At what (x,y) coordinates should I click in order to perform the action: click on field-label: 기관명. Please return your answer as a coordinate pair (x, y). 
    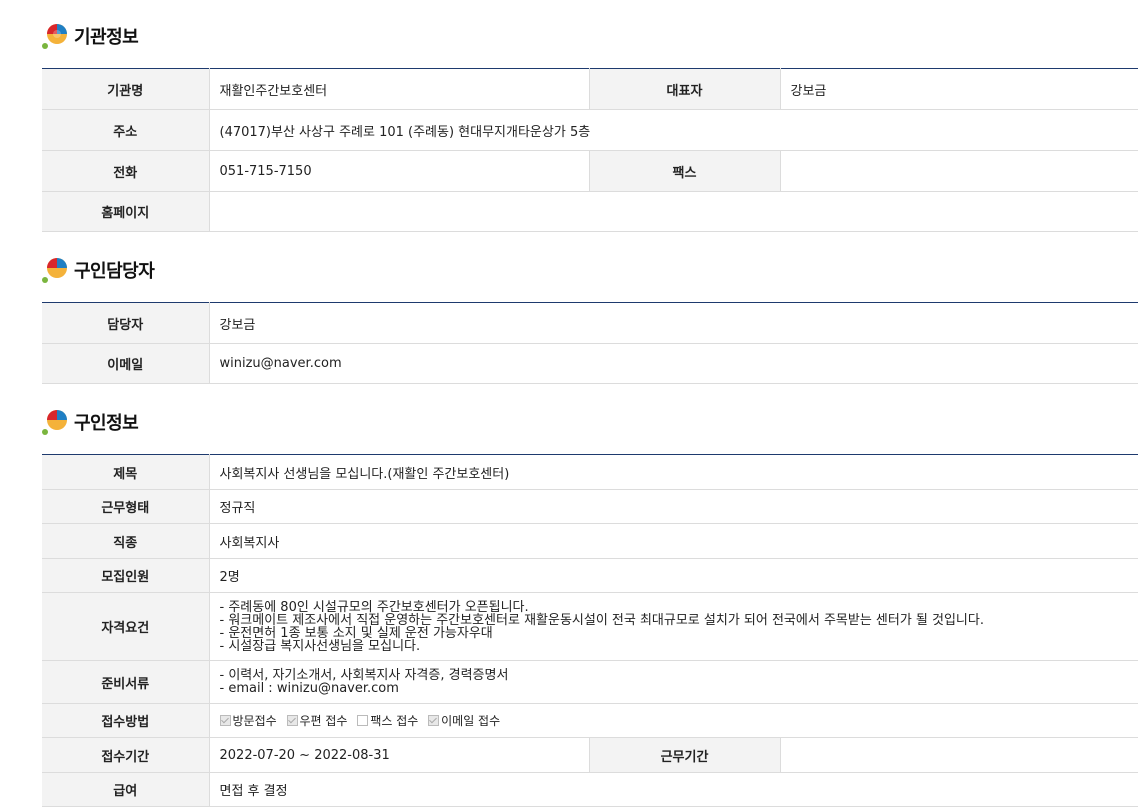
    Looking at the image, I should click on (126, 89).